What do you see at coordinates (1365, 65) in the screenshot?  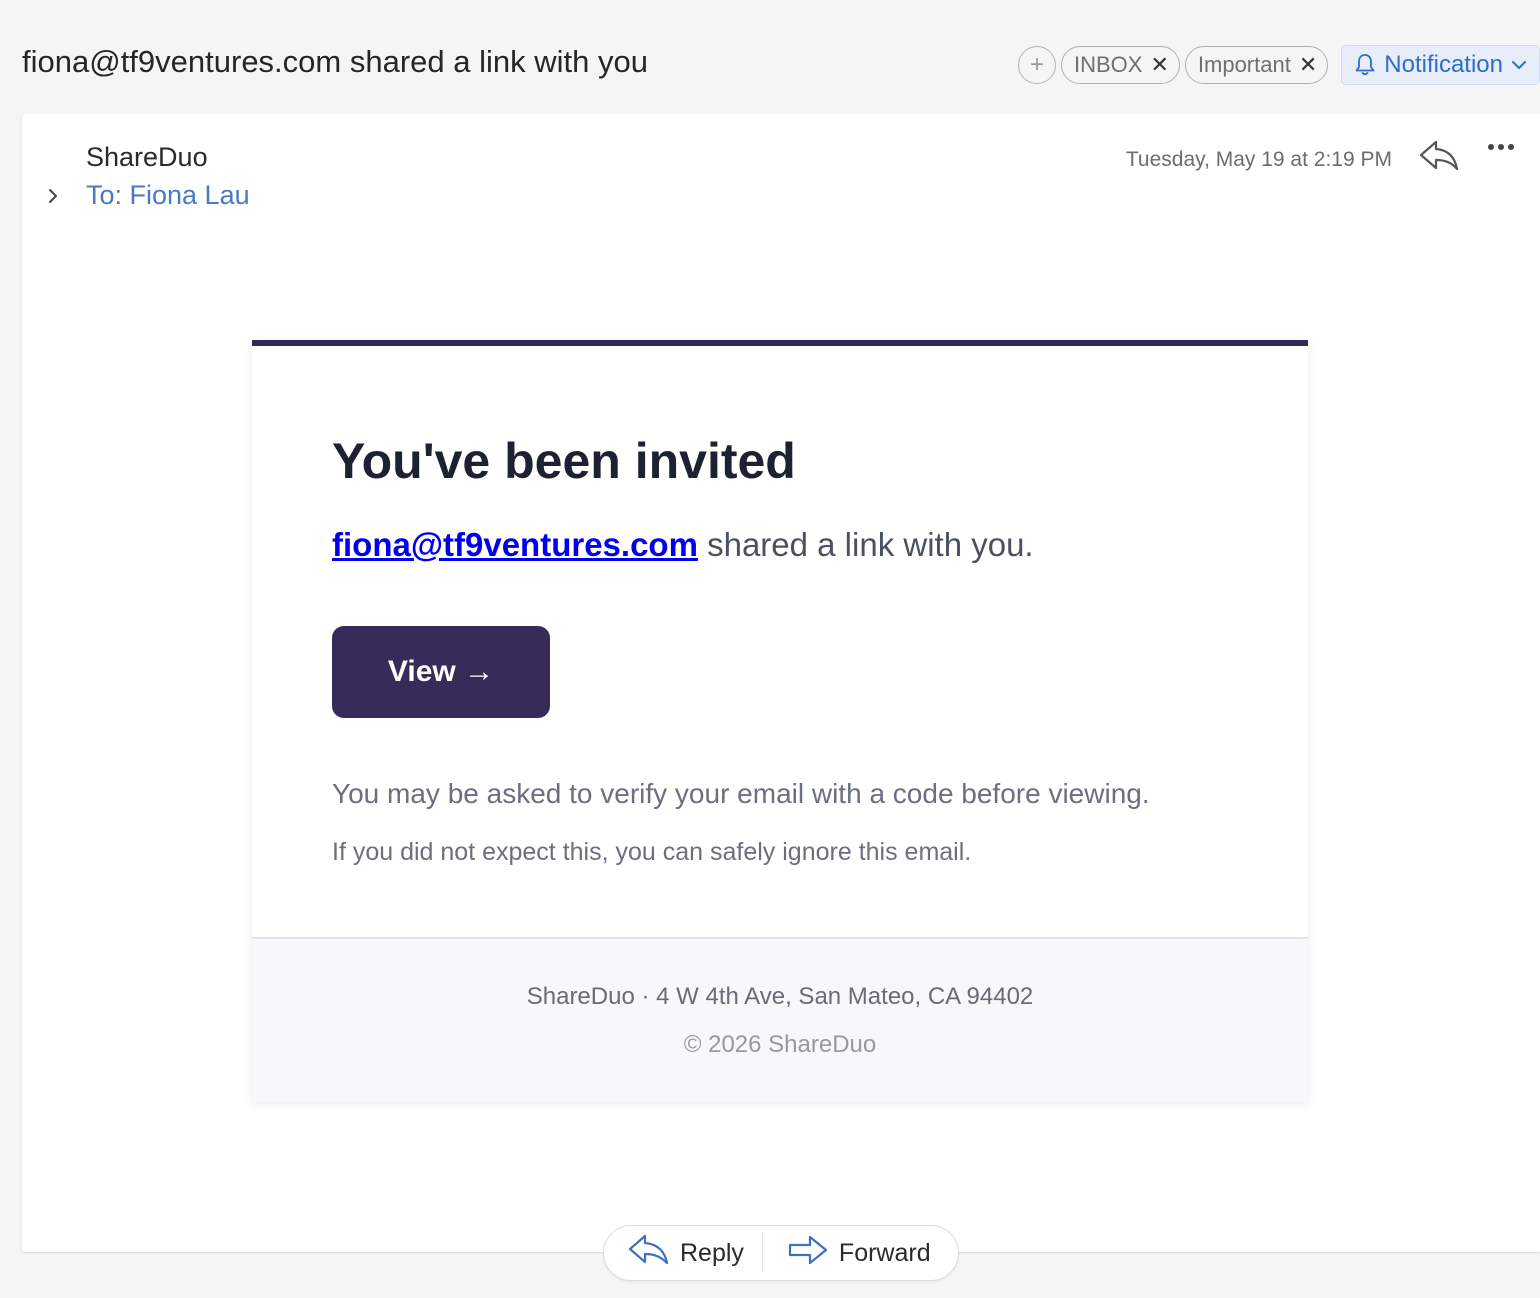 I see `bell-icon` at bounding box center [1365, 65].